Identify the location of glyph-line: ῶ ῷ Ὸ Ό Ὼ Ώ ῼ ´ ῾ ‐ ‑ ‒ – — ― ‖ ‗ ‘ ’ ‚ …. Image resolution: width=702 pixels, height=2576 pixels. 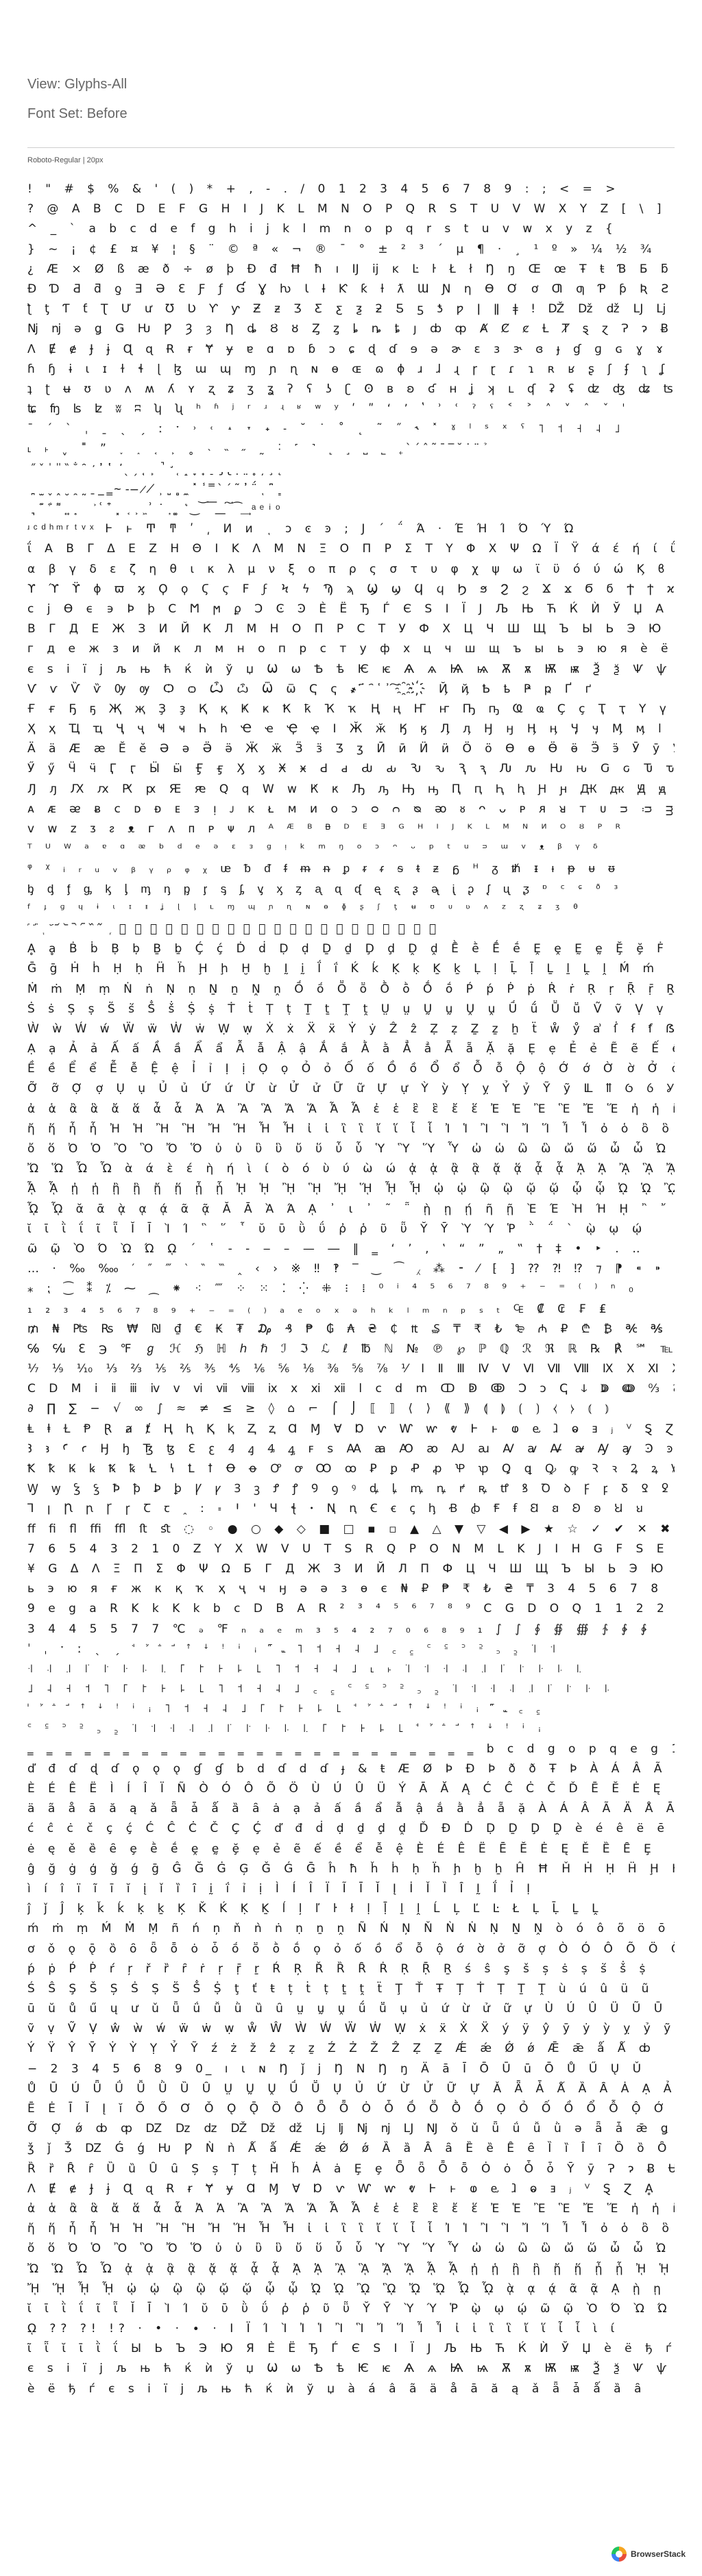
(336, 1248).